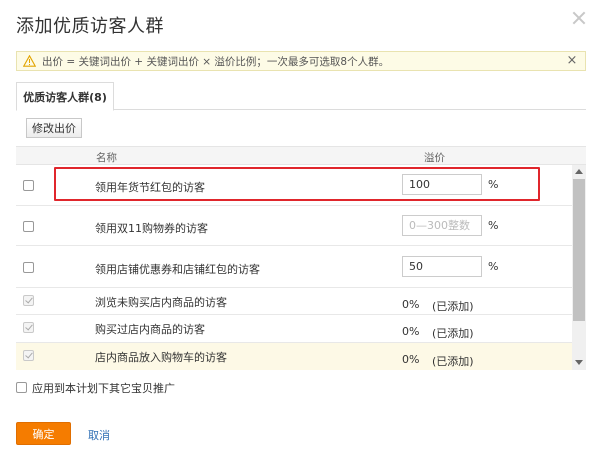 The height and width of the screenshot is (453, 600). What do you see at coordinates (579, 363) in the screenshot?
I see `scroll-down-icon` at bounding box center [579, 363].